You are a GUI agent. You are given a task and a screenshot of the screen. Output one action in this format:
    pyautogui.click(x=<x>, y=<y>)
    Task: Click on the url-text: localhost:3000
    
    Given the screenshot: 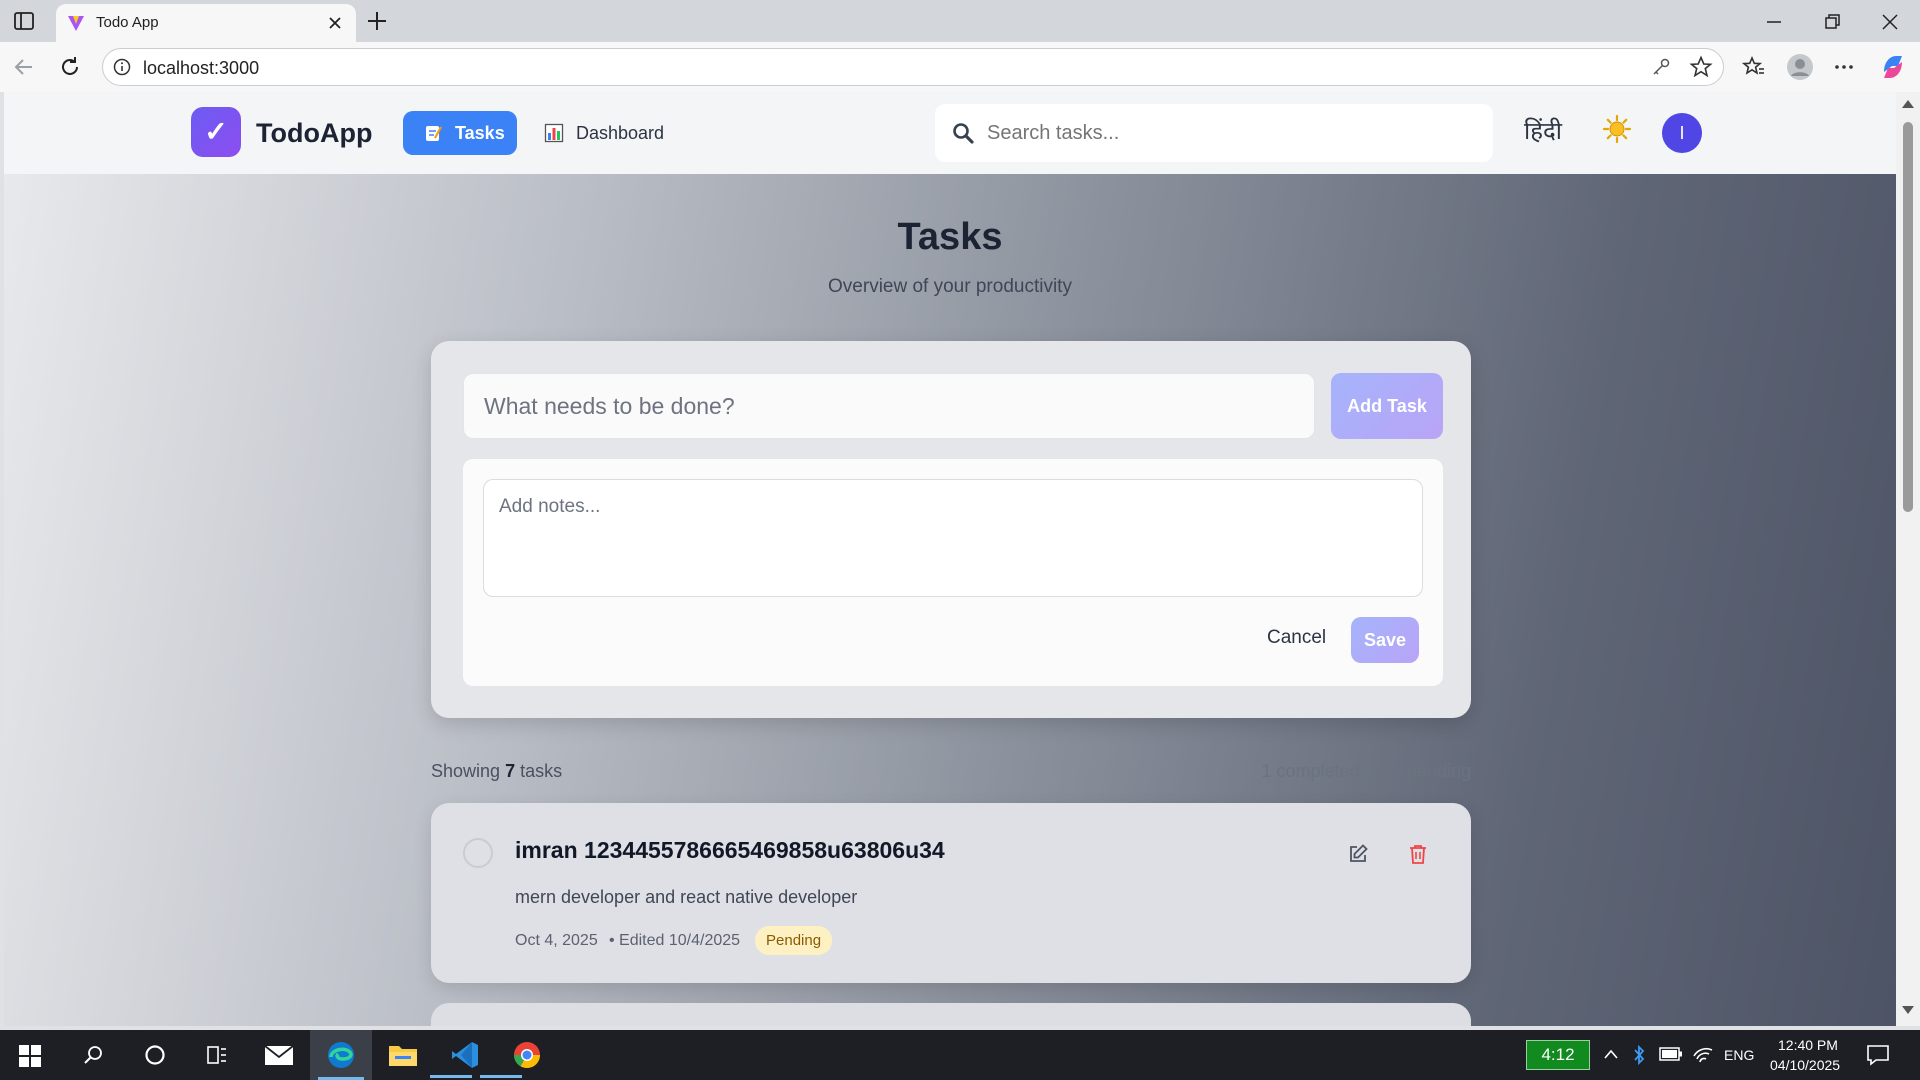 What is the action you would take?
    pyautogui.click(x=201, y=68)
    